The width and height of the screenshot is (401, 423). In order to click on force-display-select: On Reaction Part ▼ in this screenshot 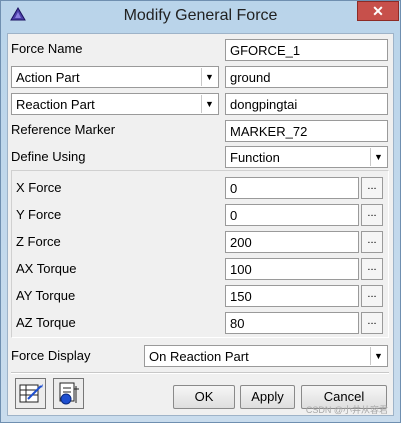, I will do `click(266, 356)`.